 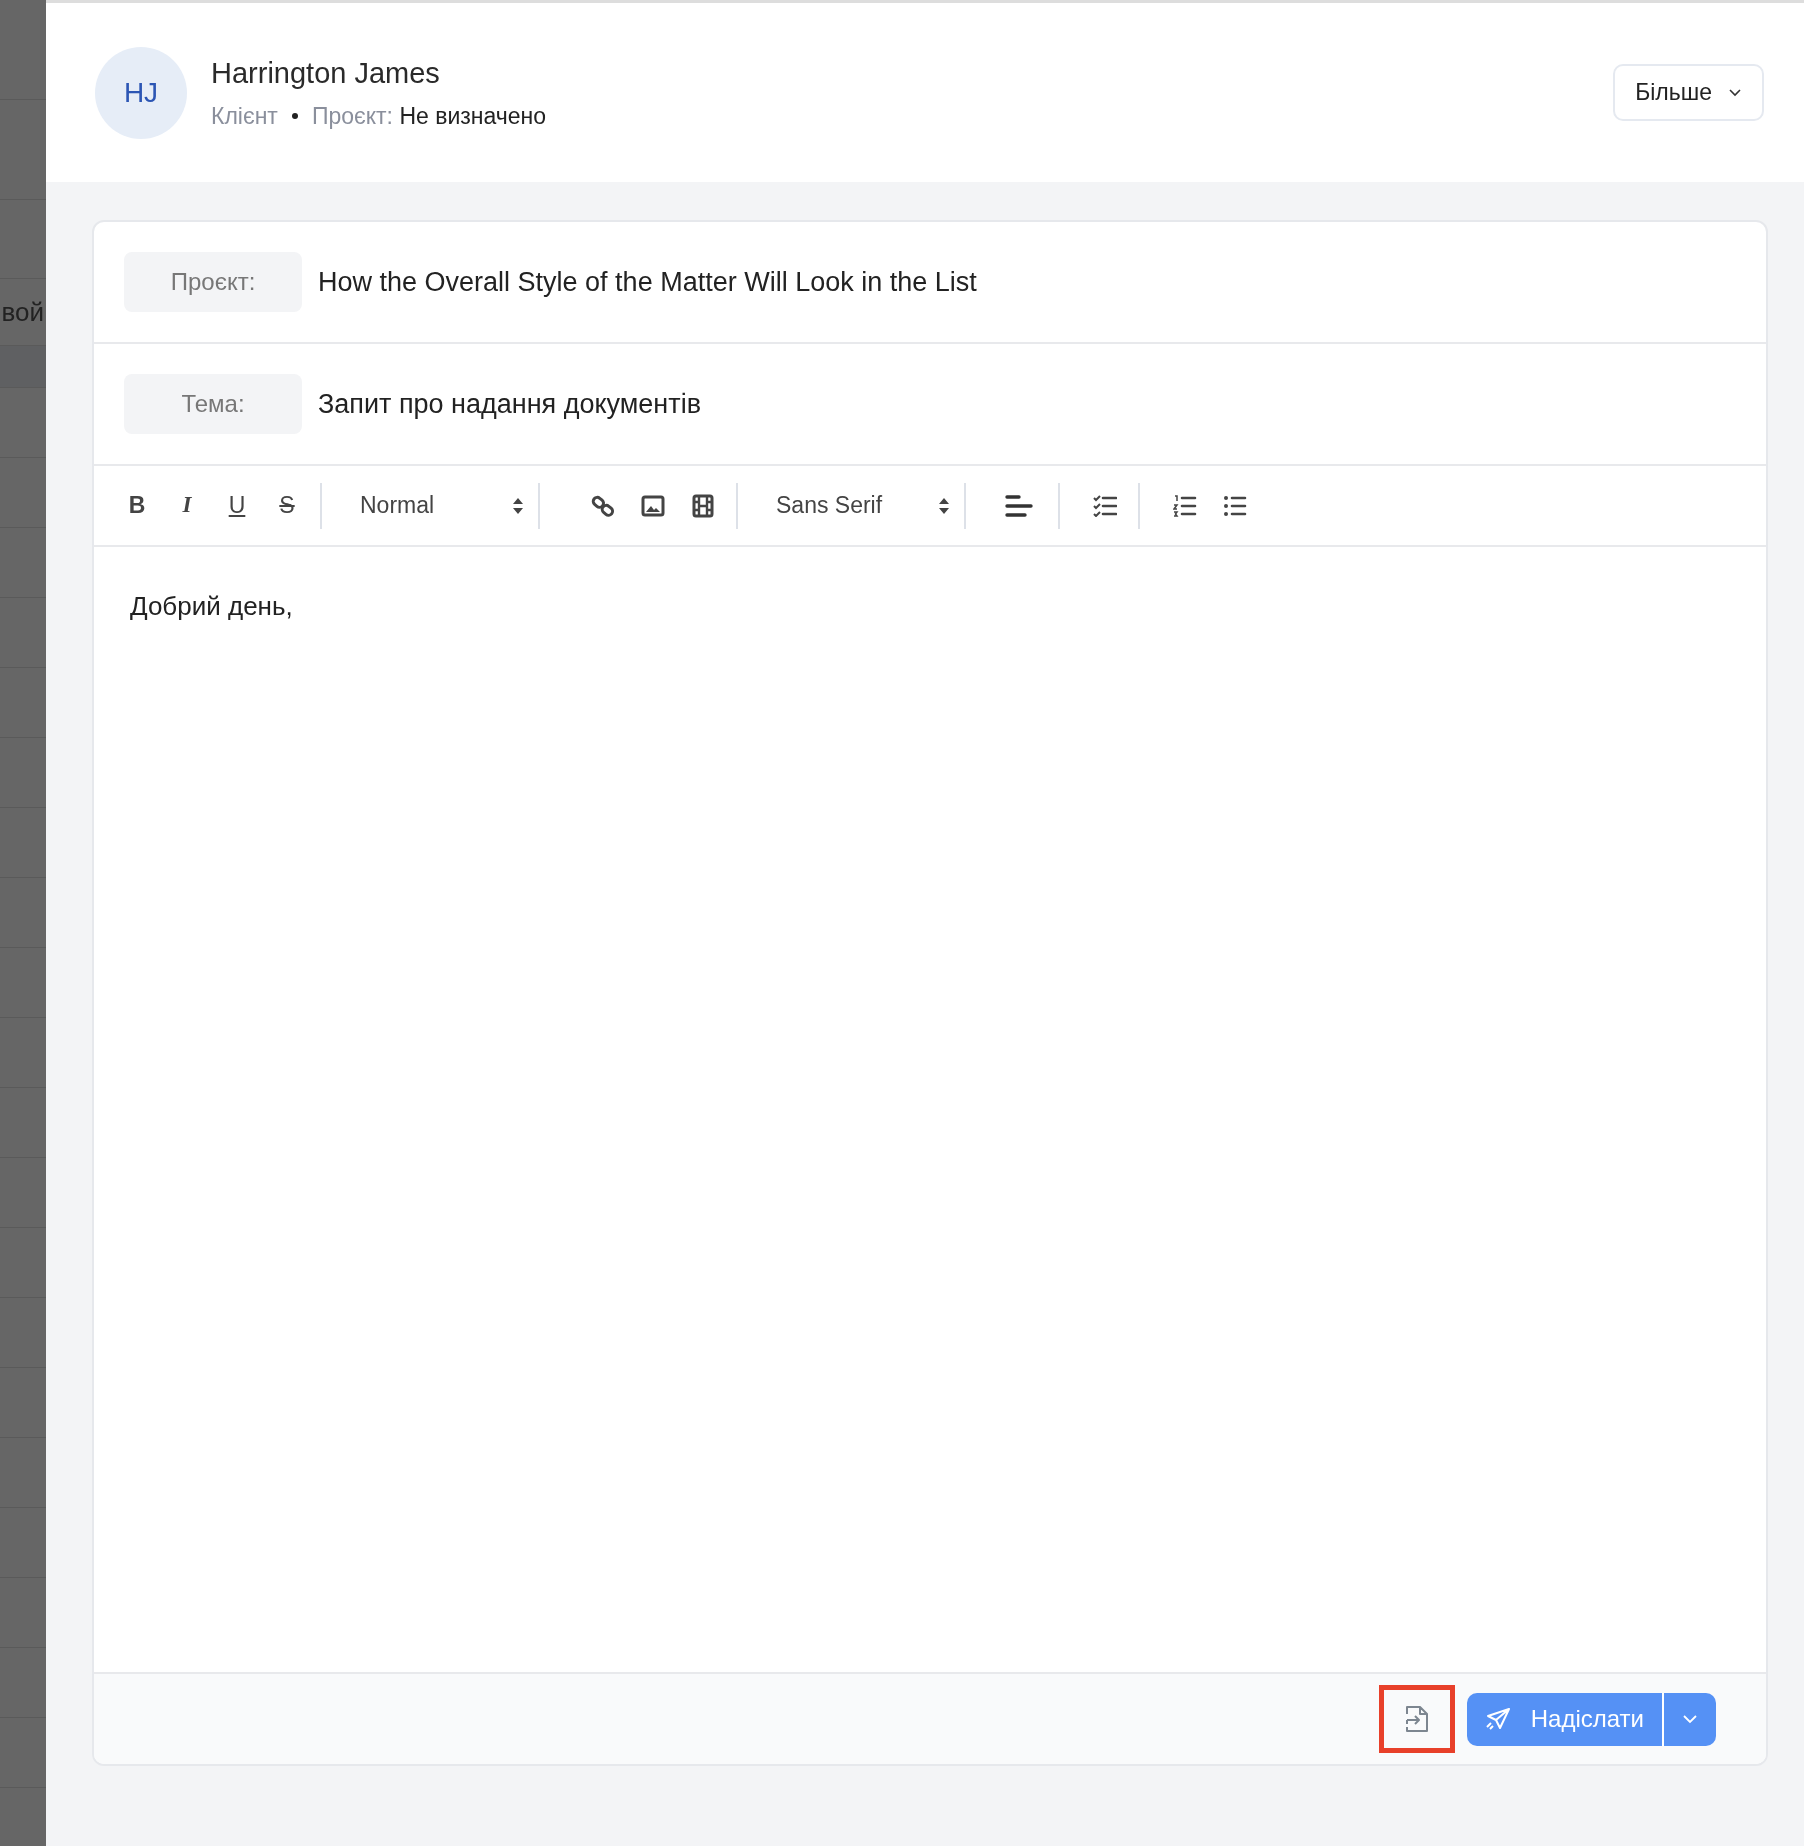 What do you see at coordinates (603, 505) in the screenshot?
I see `link-icon` at bounding box center [603, 505].